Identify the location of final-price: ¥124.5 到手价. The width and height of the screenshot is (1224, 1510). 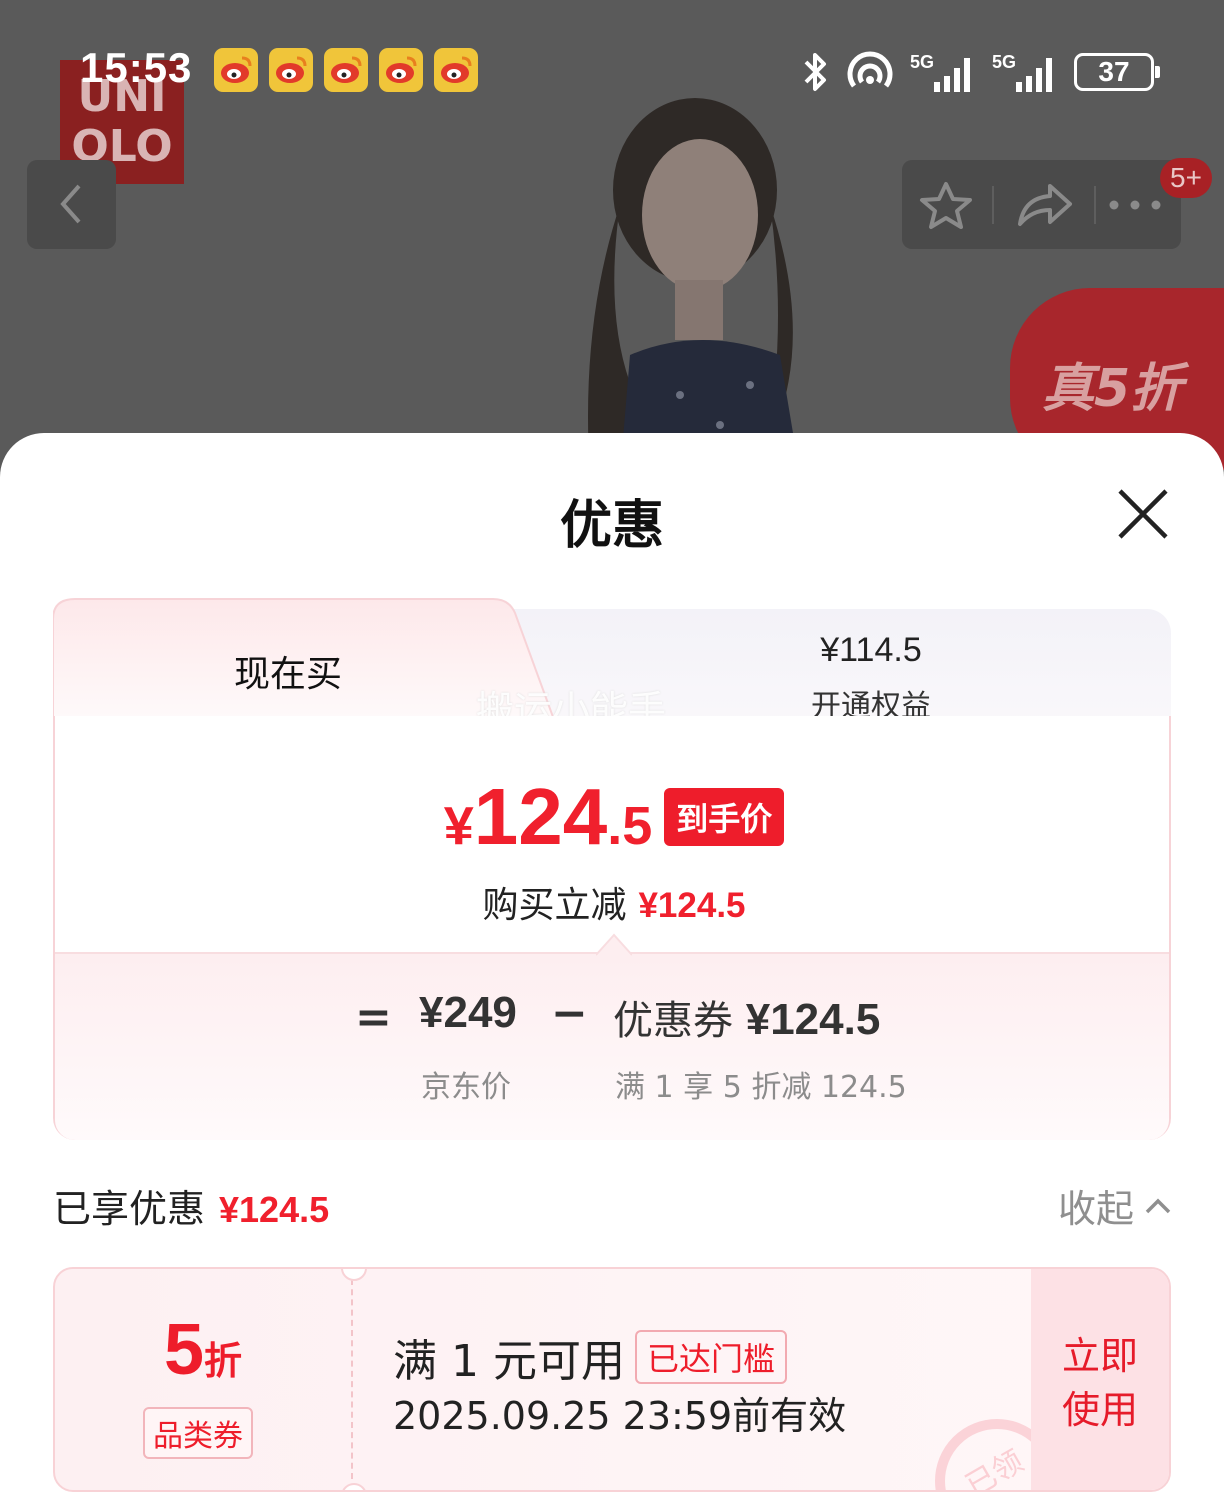
(614, 817).